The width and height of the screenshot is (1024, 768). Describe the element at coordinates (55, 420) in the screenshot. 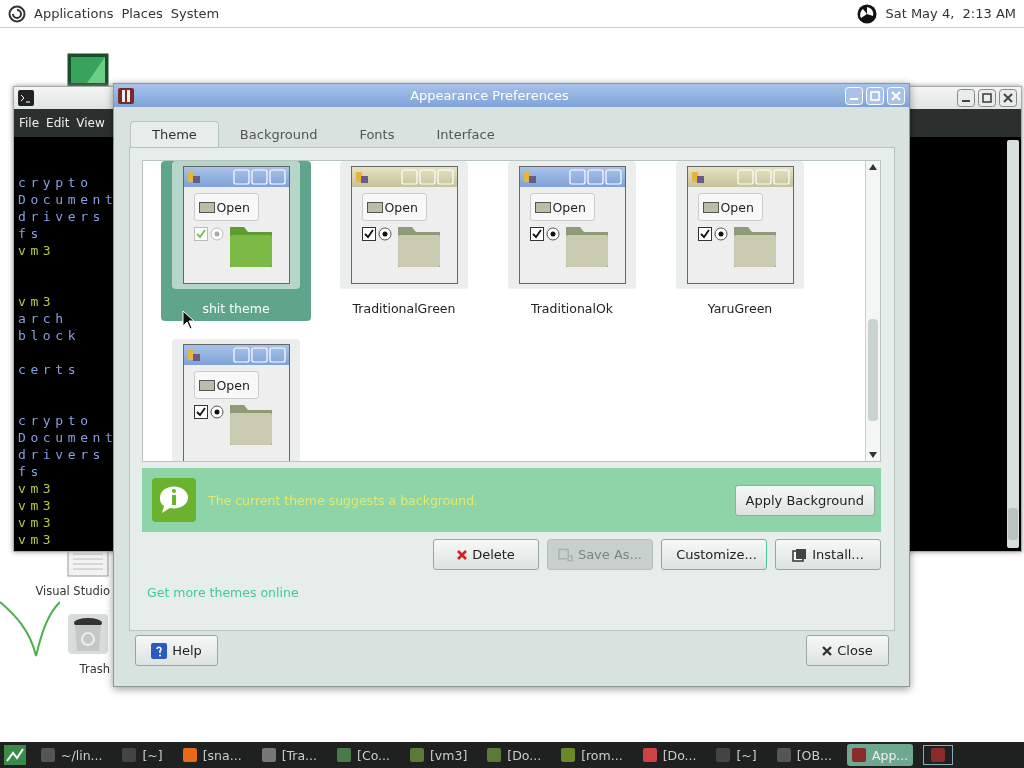

I see `terminal-line: crypto` at that location.